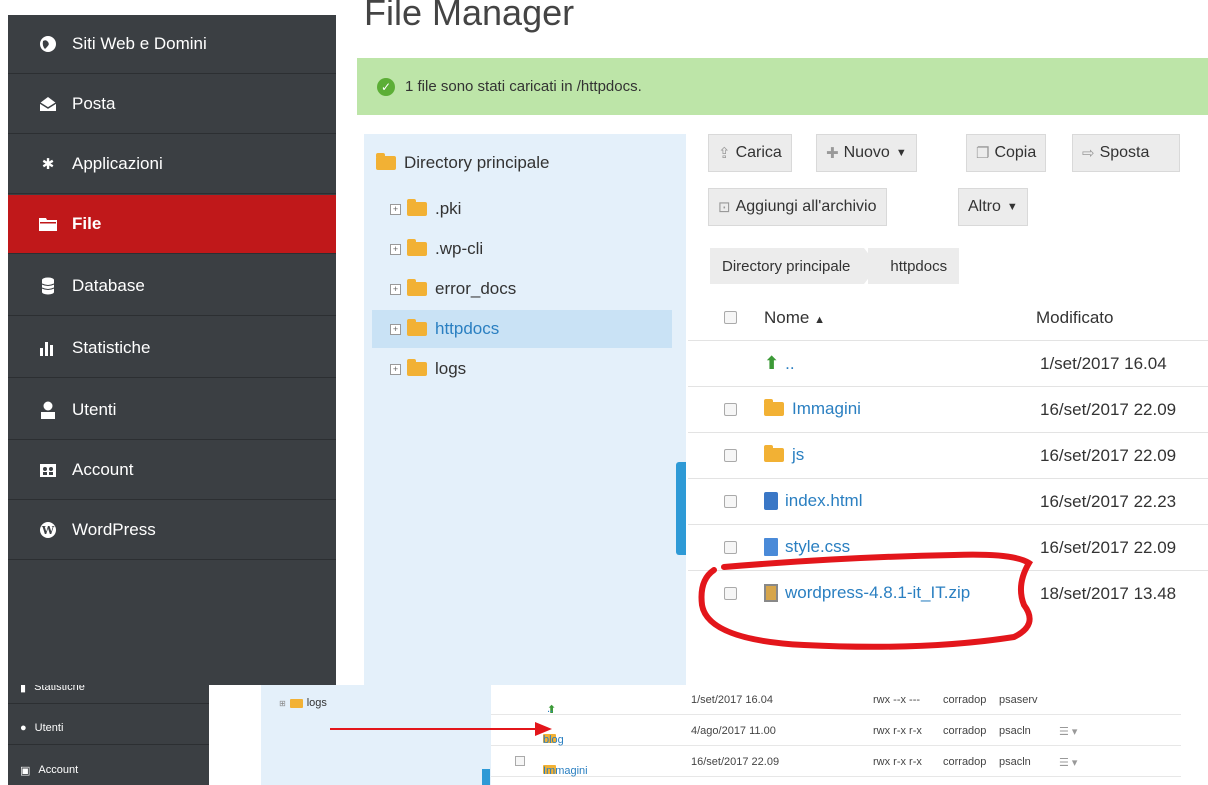 This screenshot has width=1208, height=785. What do you see at coordinates (897, 700) in the screenshot?
I see `inset-file-perms: rwx --x ---` at bounding box center [897, 700].